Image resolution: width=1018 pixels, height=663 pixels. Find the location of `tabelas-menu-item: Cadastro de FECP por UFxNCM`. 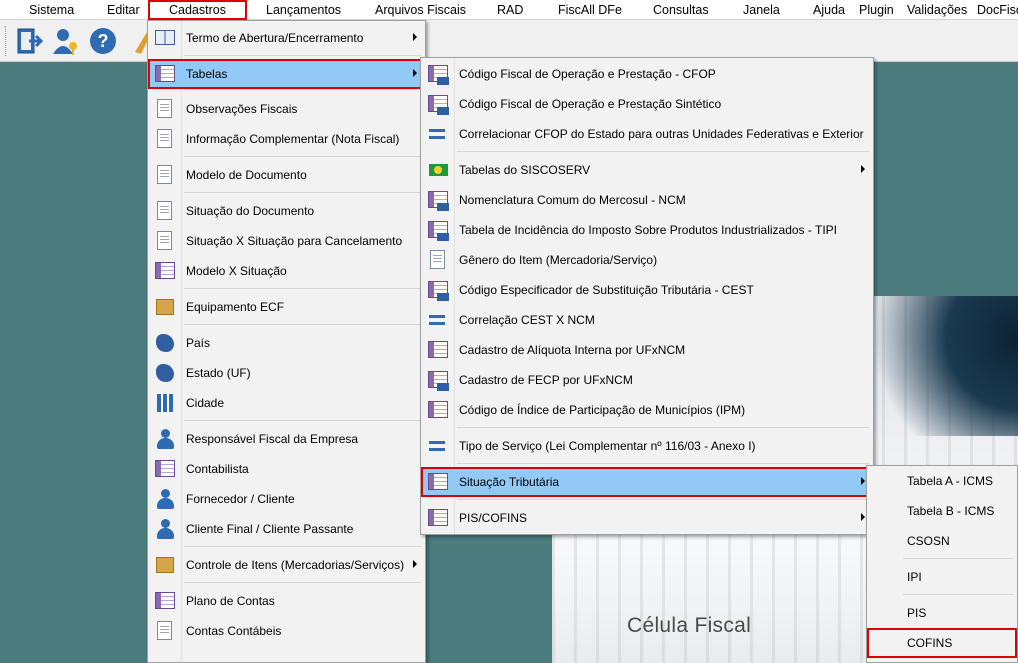

tabelas-menu-item: Cadastro de FECP por UFxNCM is located at coordinates (647, 380).